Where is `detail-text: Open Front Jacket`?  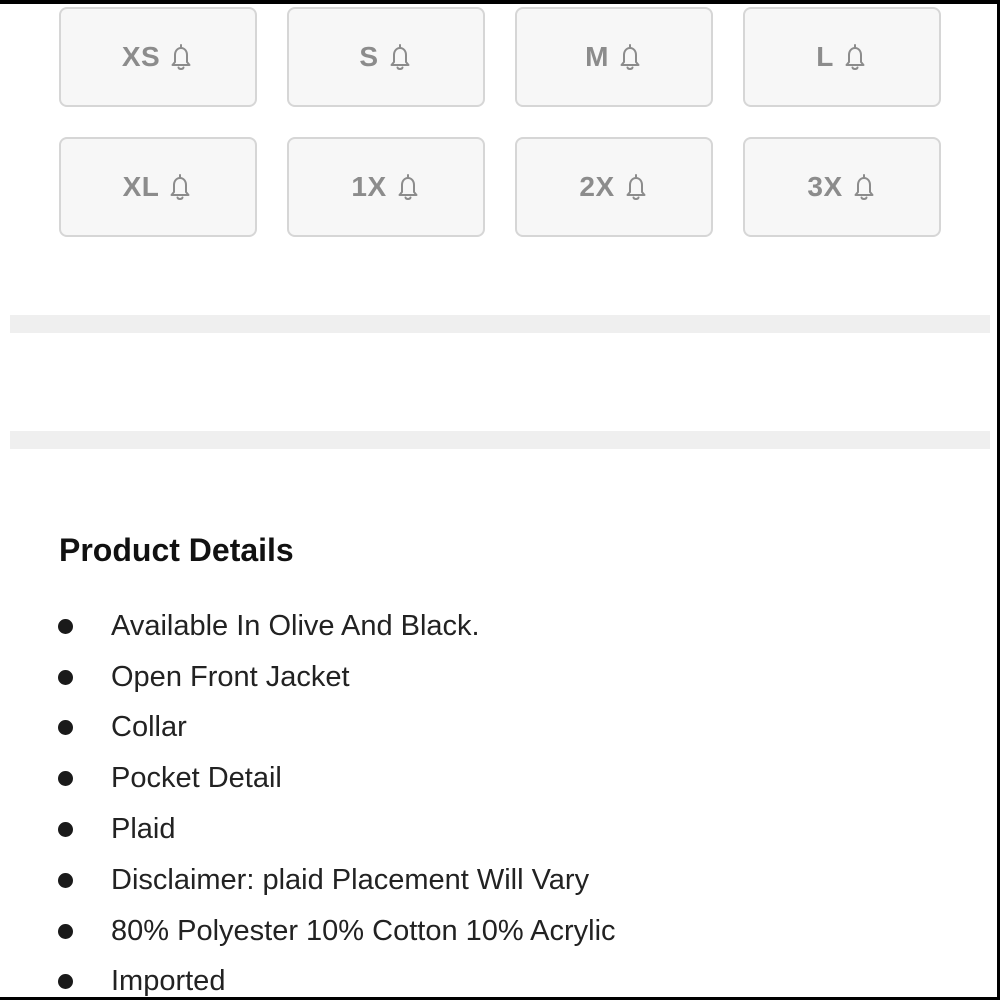 detail-text: Open Front Jacket is located at coordinates (230, 676).